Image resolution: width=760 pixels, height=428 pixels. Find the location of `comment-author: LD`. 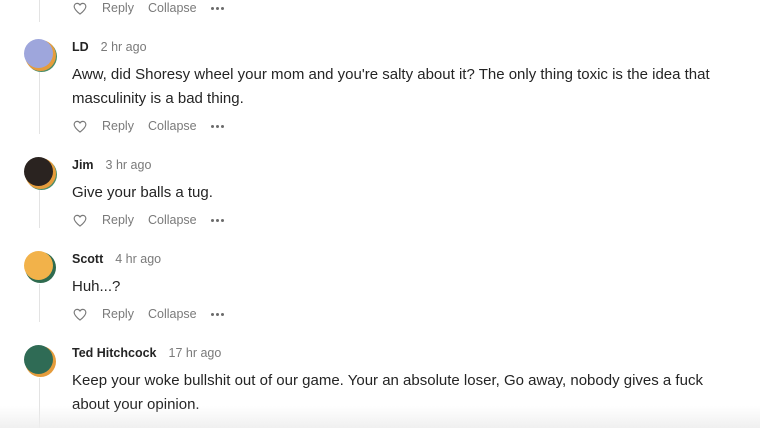

comment-author: LD is located at coordinates (80, 47).